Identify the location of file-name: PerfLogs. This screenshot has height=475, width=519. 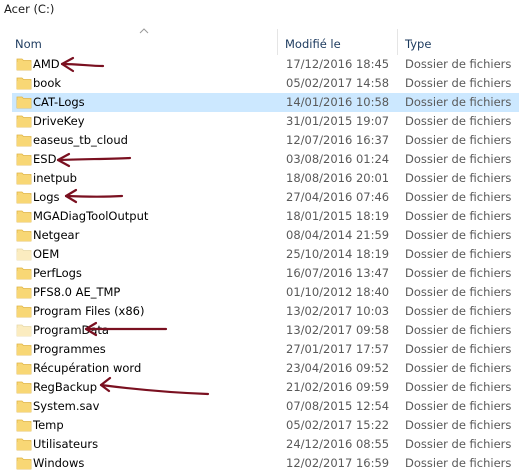
(57, 273).